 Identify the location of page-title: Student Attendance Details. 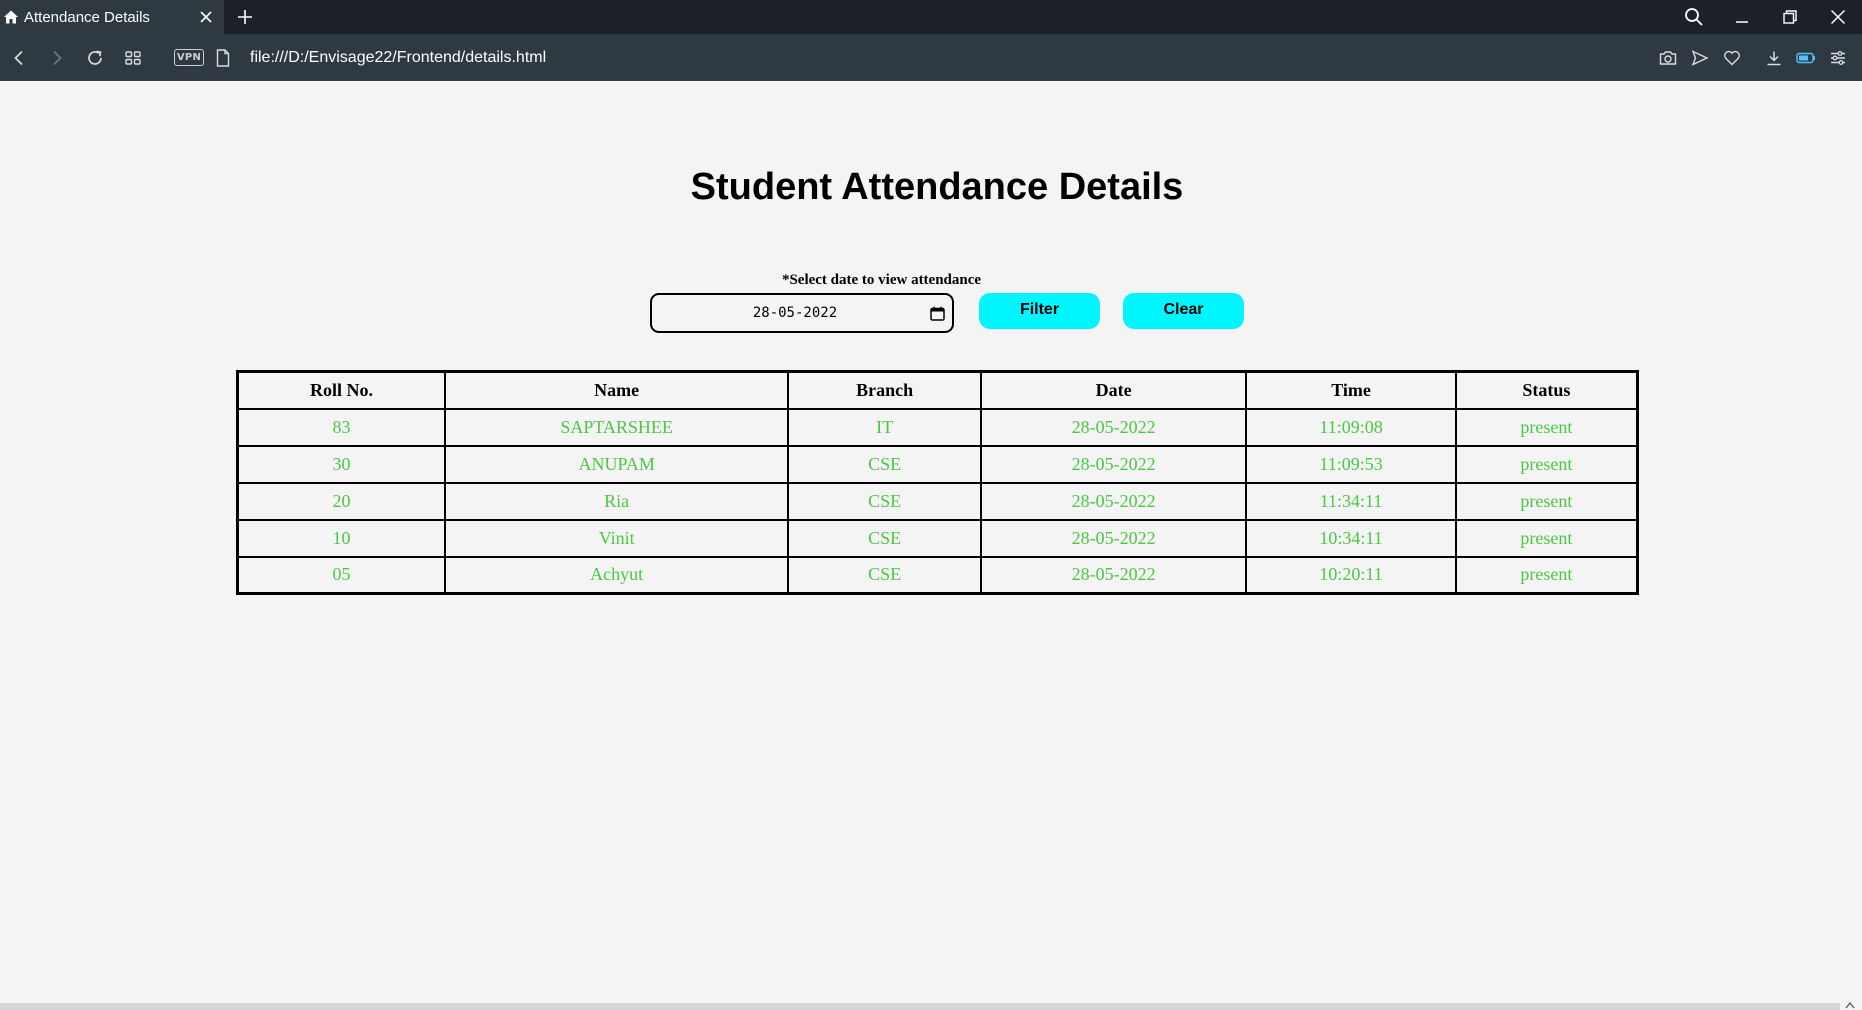
(937, 187).